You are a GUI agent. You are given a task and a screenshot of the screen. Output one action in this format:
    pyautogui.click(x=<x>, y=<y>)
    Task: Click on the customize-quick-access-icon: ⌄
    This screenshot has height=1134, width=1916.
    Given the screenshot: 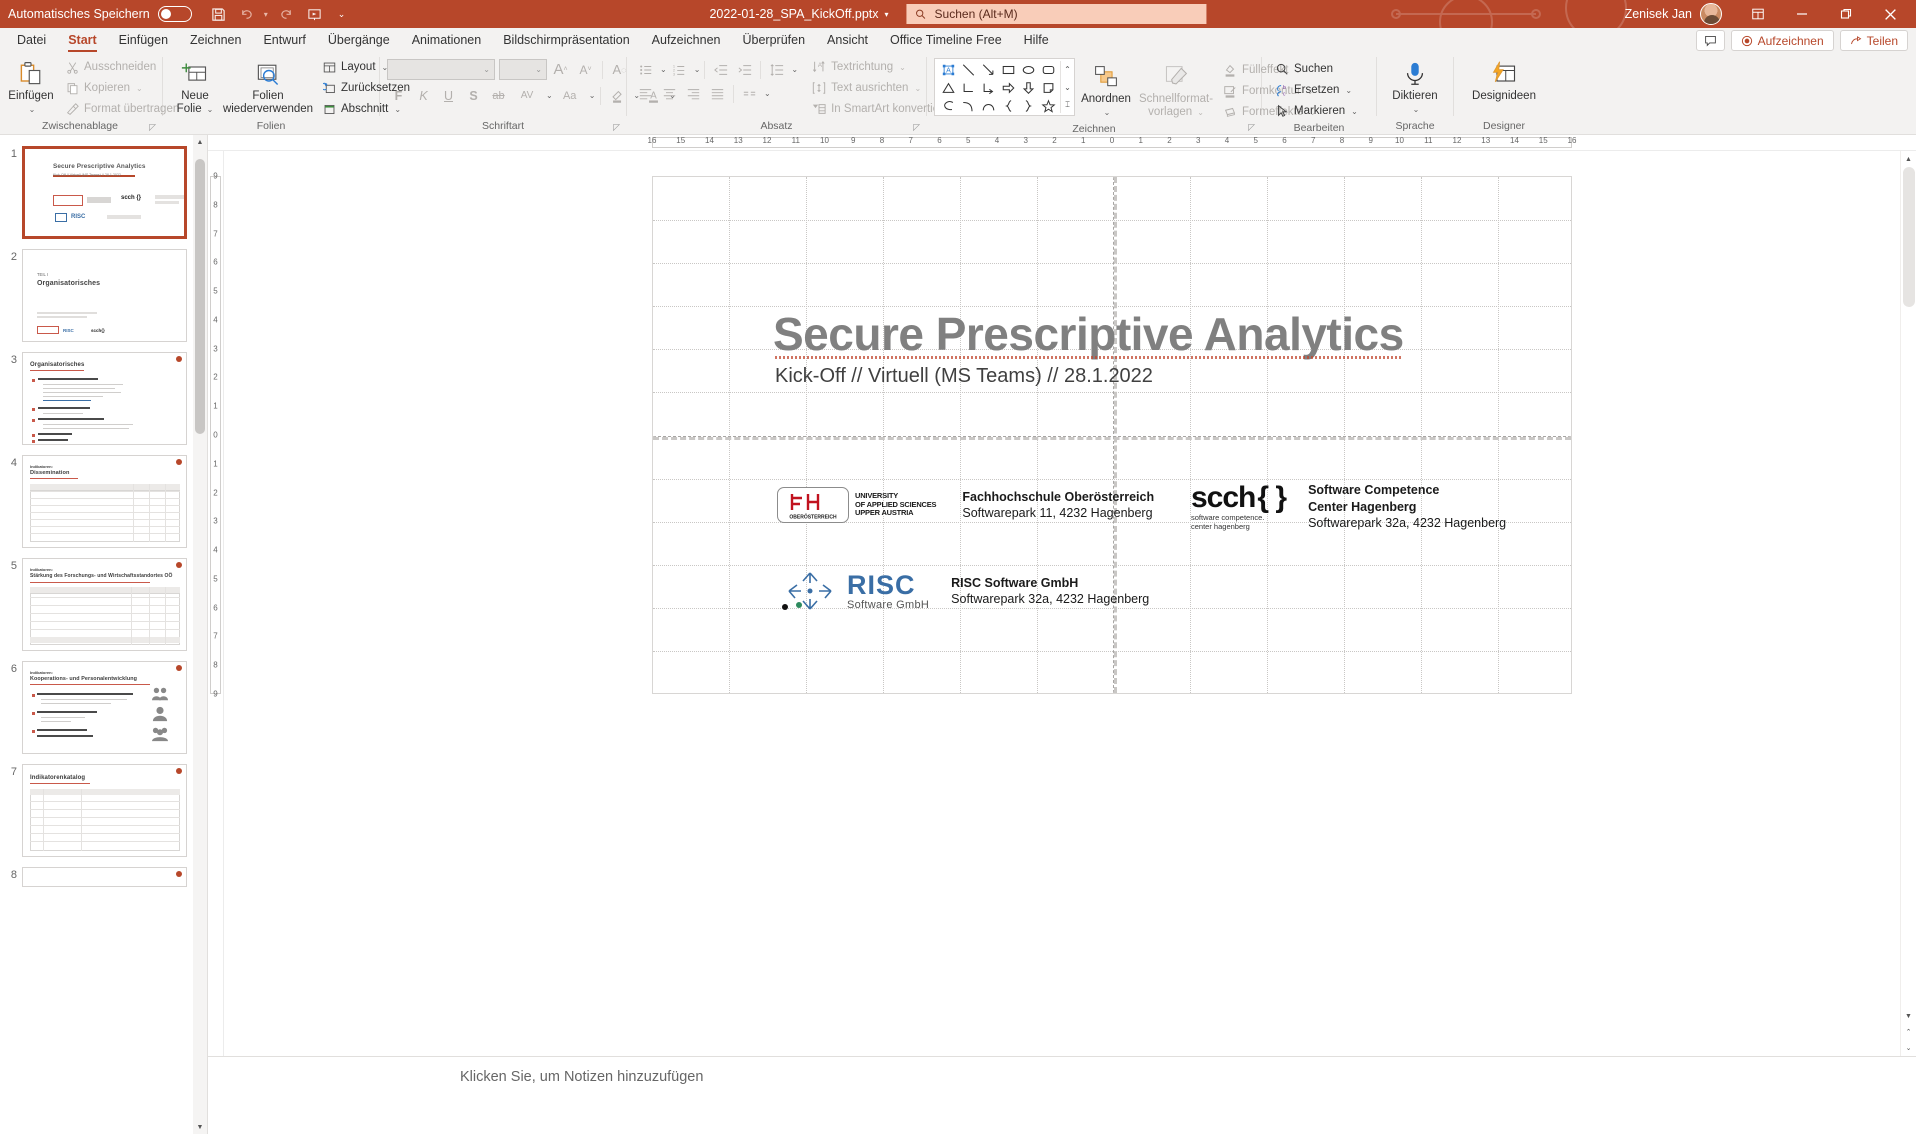 What is the action you would take?
    pyautogui.click(x=342, y=14)
    